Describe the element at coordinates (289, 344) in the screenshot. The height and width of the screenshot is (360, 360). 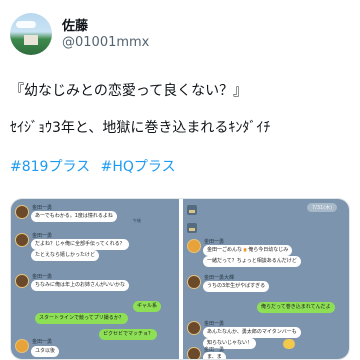
I see `sticker-icon` at that location.